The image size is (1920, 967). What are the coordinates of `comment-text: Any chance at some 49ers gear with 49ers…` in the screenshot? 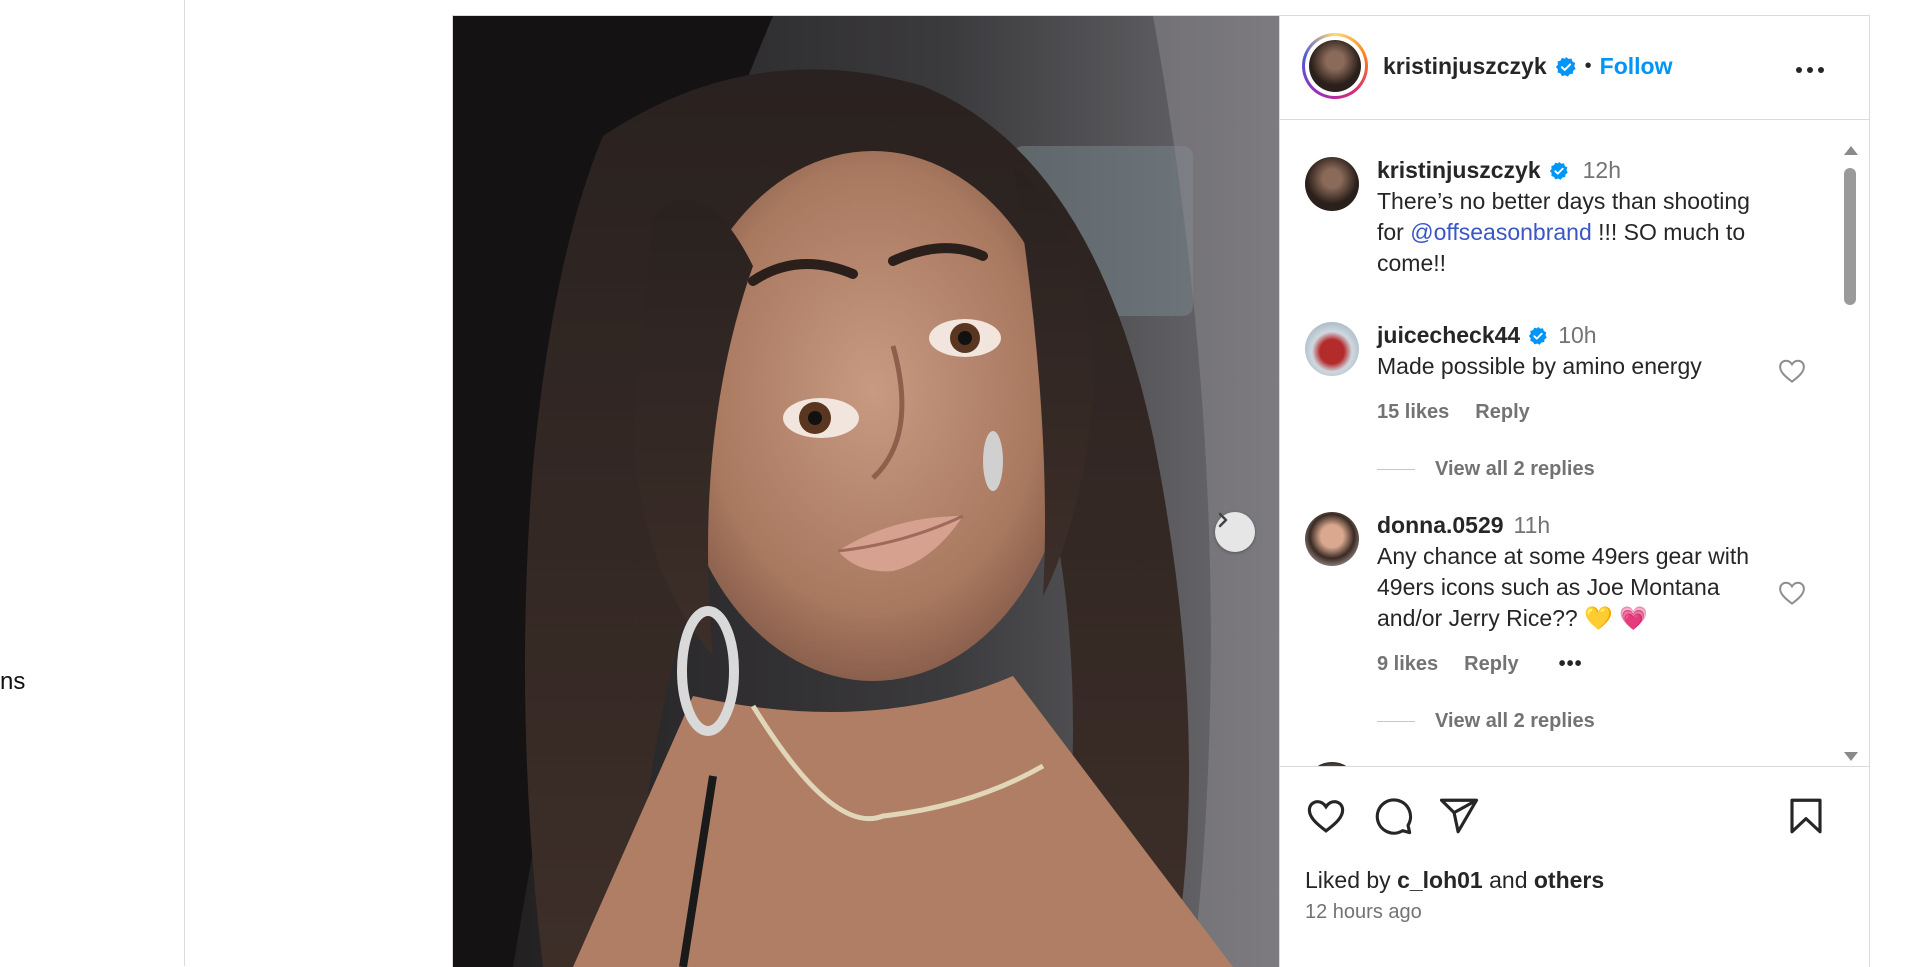 It's located at (1563, 587).